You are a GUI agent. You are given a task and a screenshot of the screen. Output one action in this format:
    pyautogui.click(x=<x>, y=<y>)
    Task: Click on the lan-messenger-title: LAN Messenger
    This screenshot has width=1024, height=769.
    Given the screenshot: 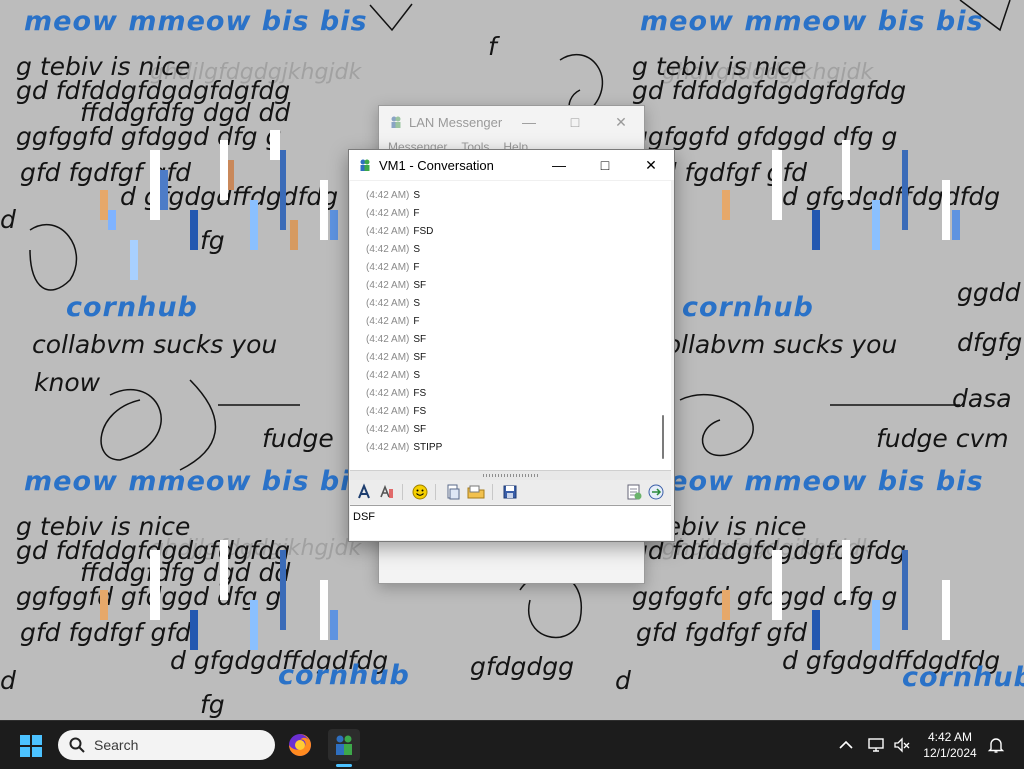 What is the action you would take?
    pyautogui.click(x=456, y=122)
    